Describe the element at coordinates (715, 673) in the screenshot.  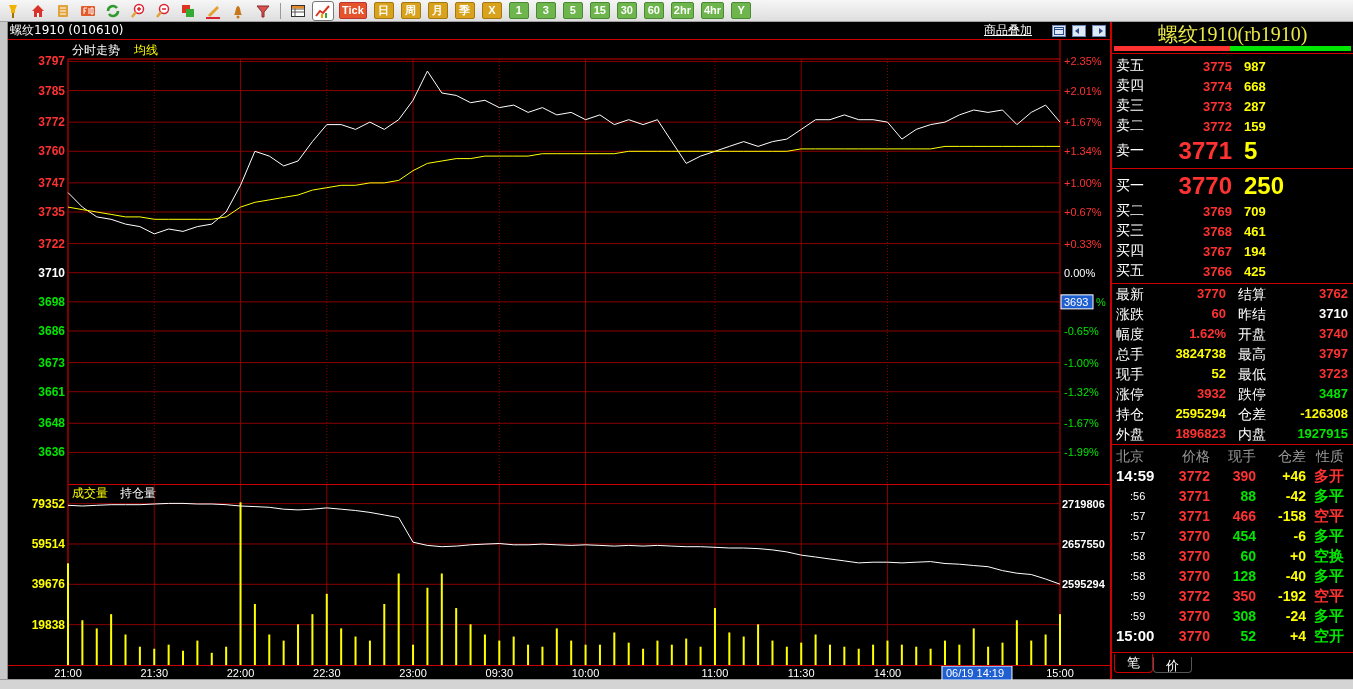
I see `time-axis-label: 11:00` at that location.